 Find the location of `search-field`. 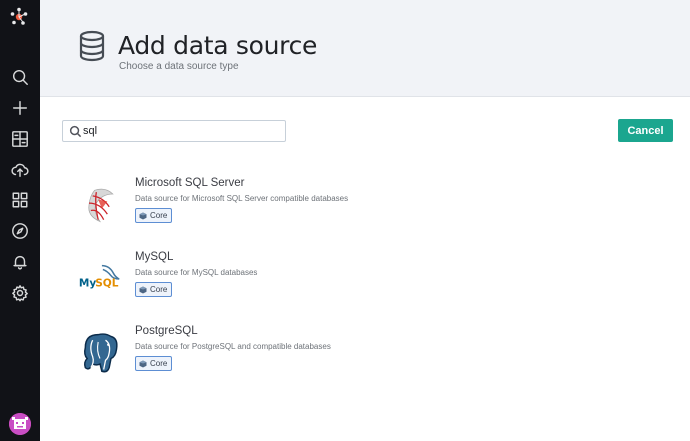

search-field is located at coordinates (174, 131).